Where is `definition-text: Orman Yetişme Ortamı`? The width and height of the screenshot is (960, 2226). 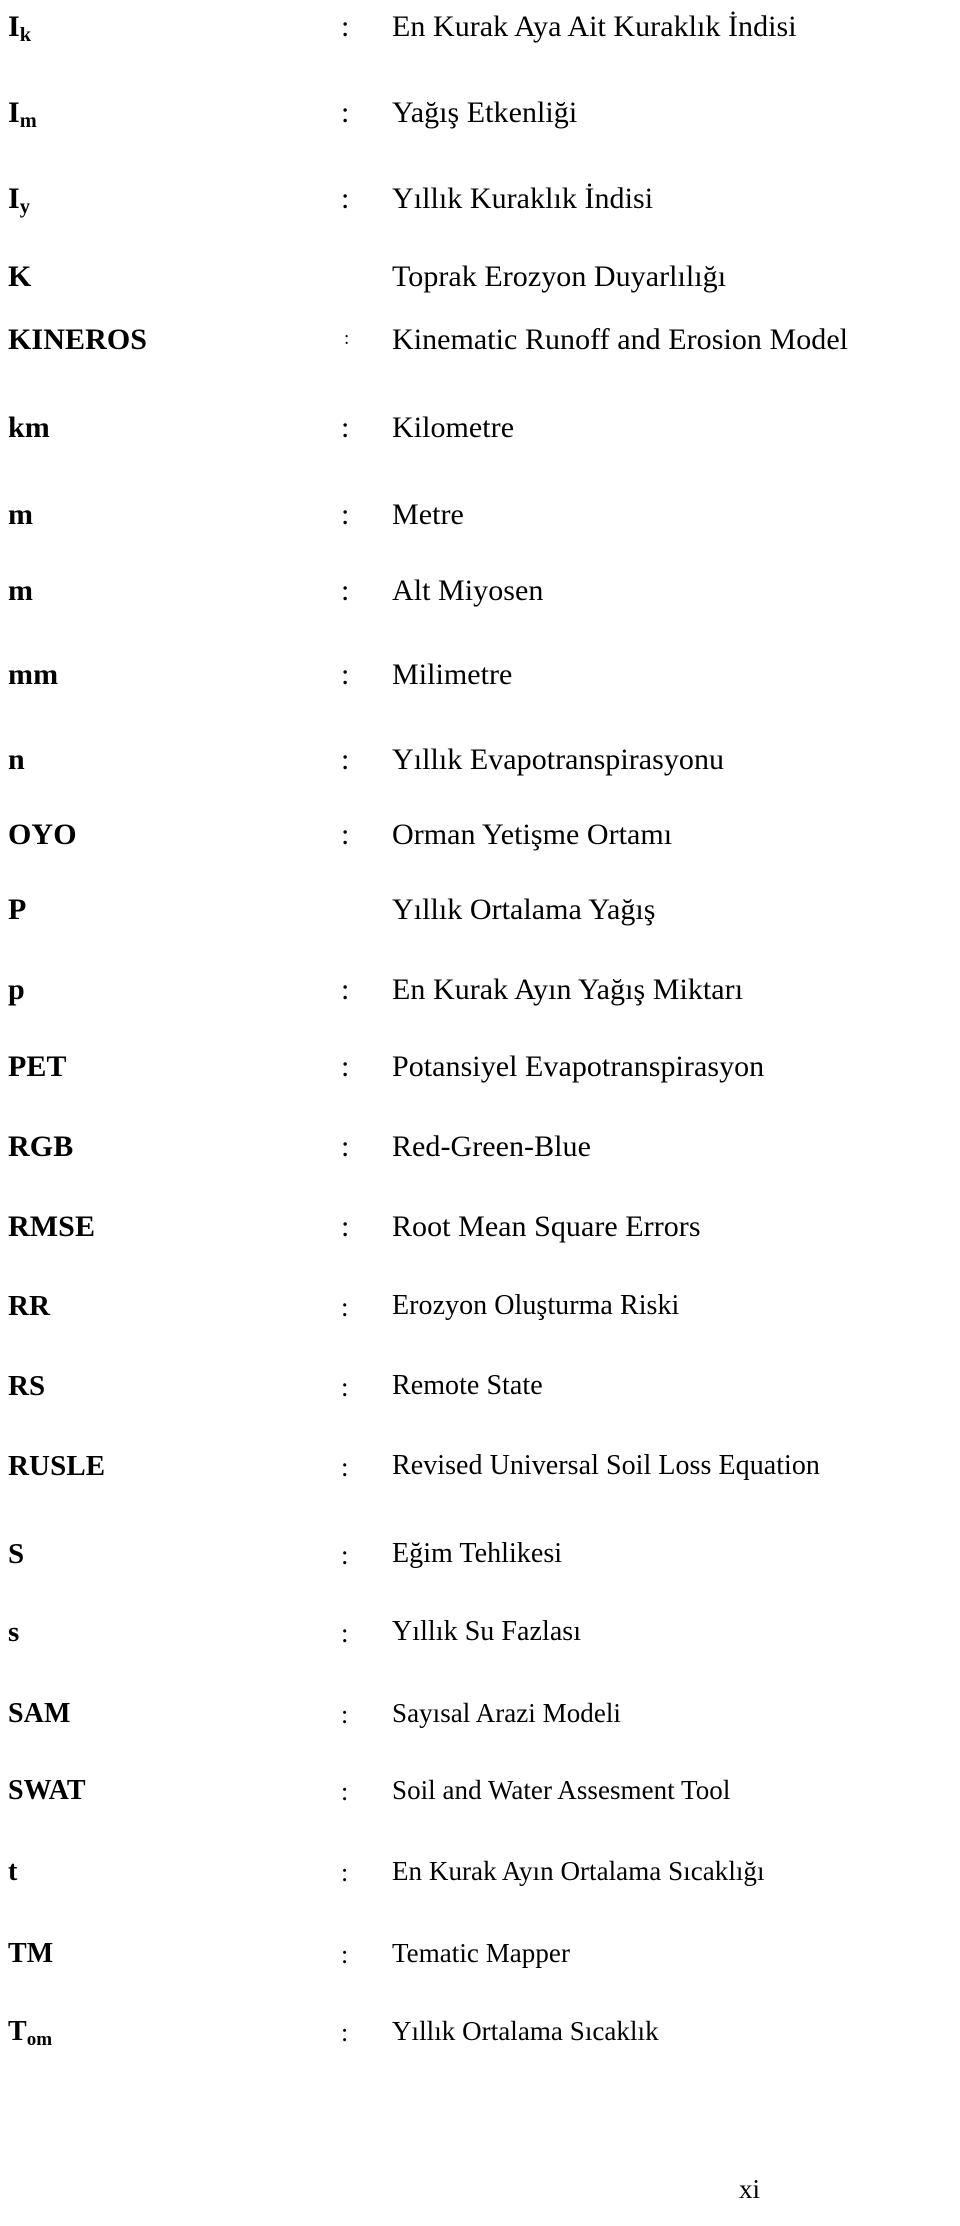
definition-text: Orman Yetişme Ortamı is located at coordinates (532, 834).